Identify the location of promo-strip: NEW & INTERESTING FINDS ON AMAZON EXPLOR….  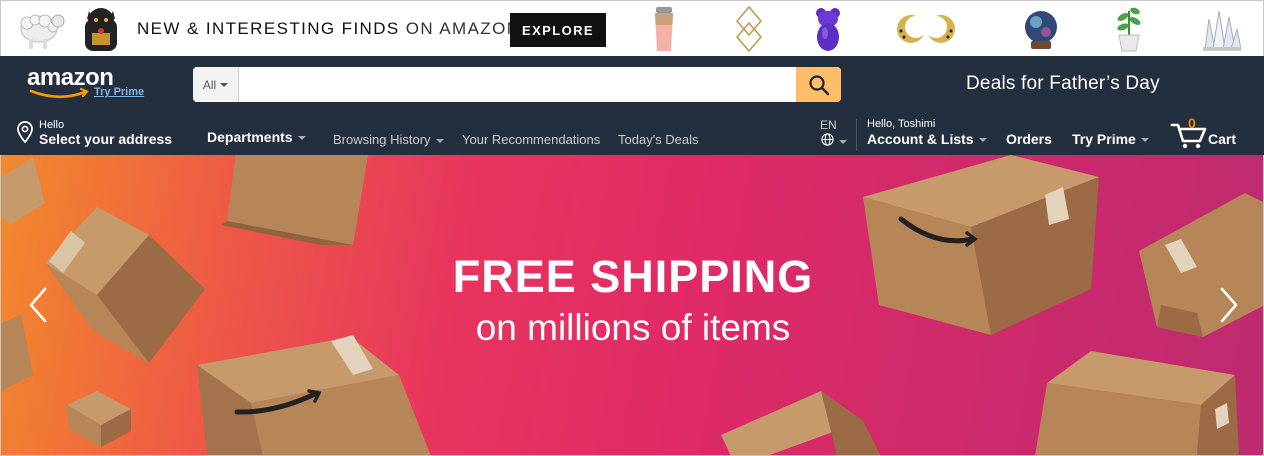
(632, 28).